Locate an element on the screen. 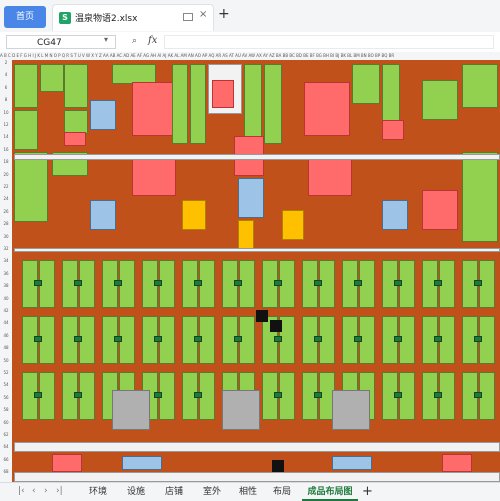 This screenshot has height=501, width=500. sheet-tab: 布局 is located at coordinates (282, 492).